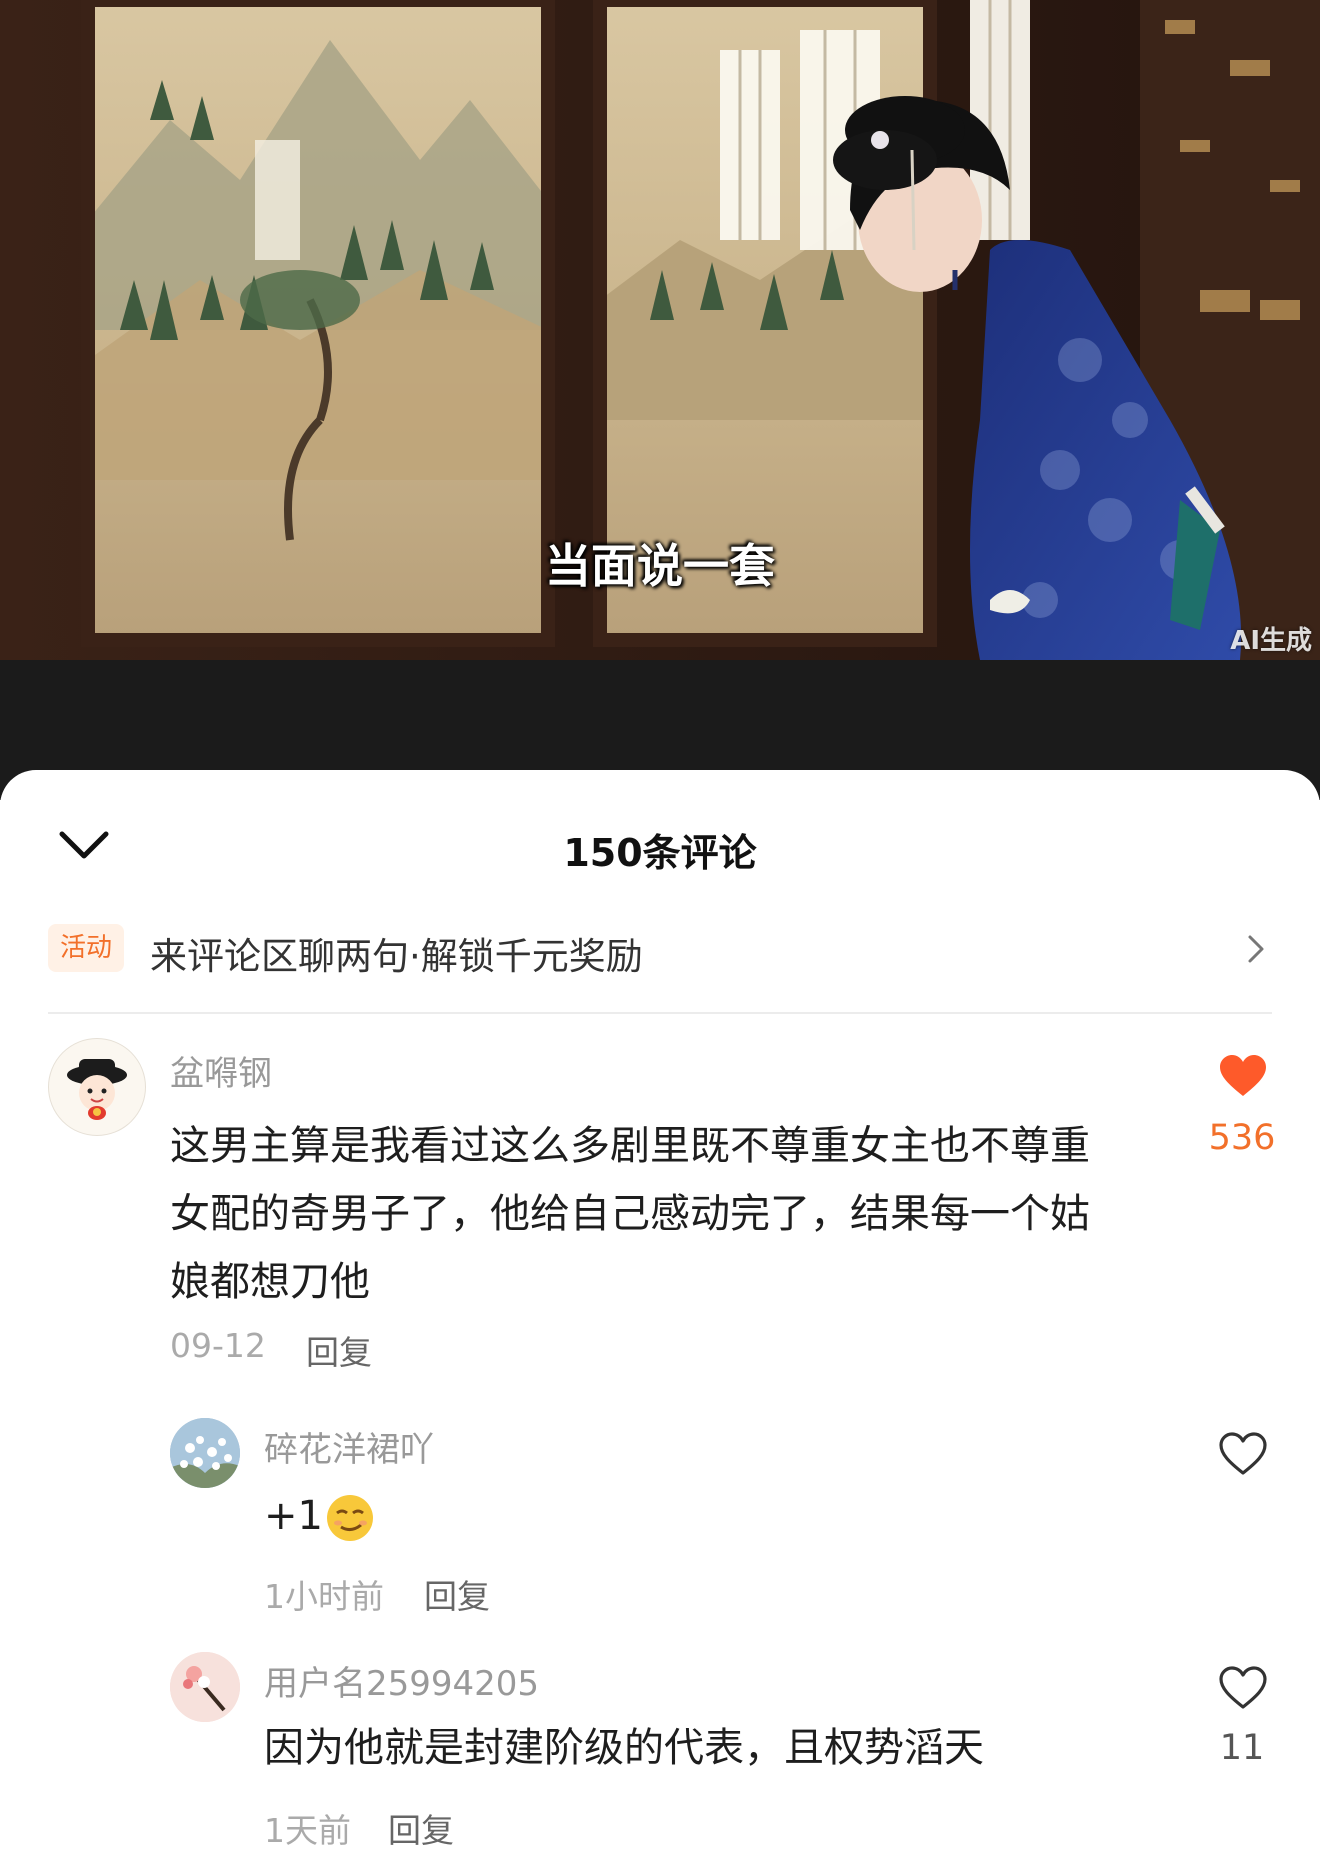 This screenshot has width=1320, height=1868. Describe the element at coordinates (660, 566) in the screenshot. I see `video-subtitle: 当面说一套` at that location.